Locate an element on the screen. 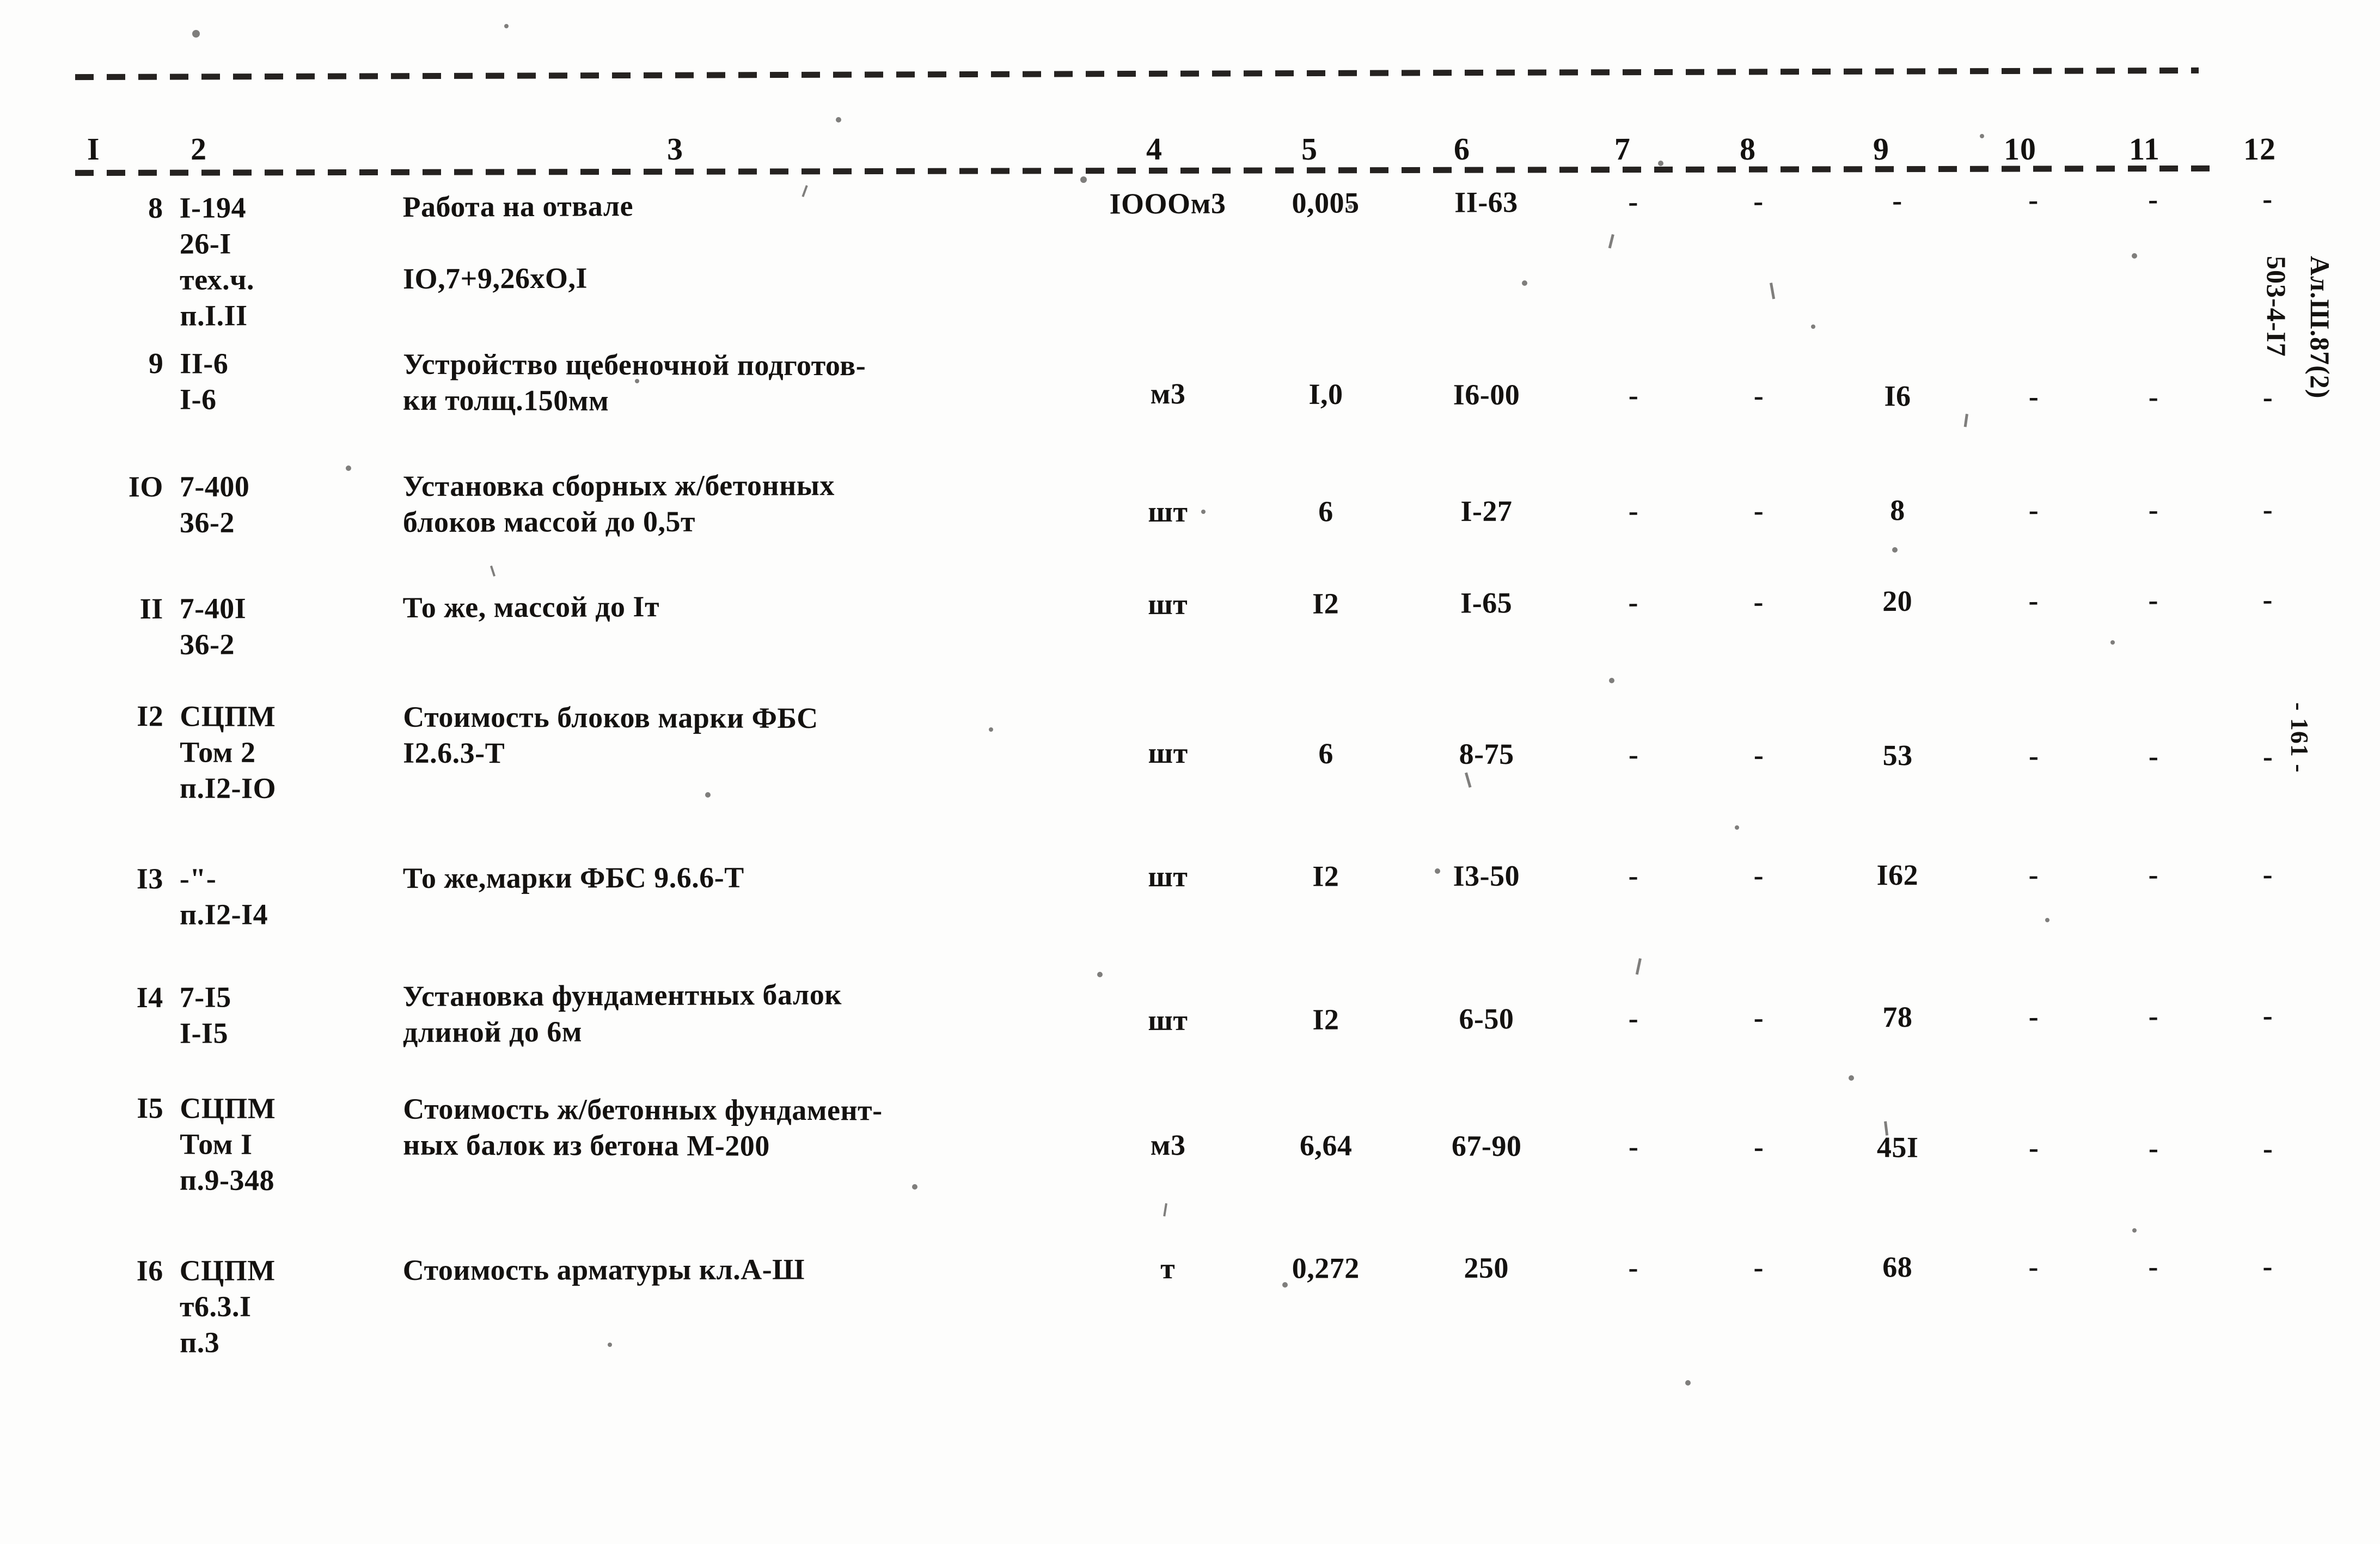 Image resolution: width=2380 pixels, height=1544 pixels. row-col9: 20 is located at coordinates (1897, 601).